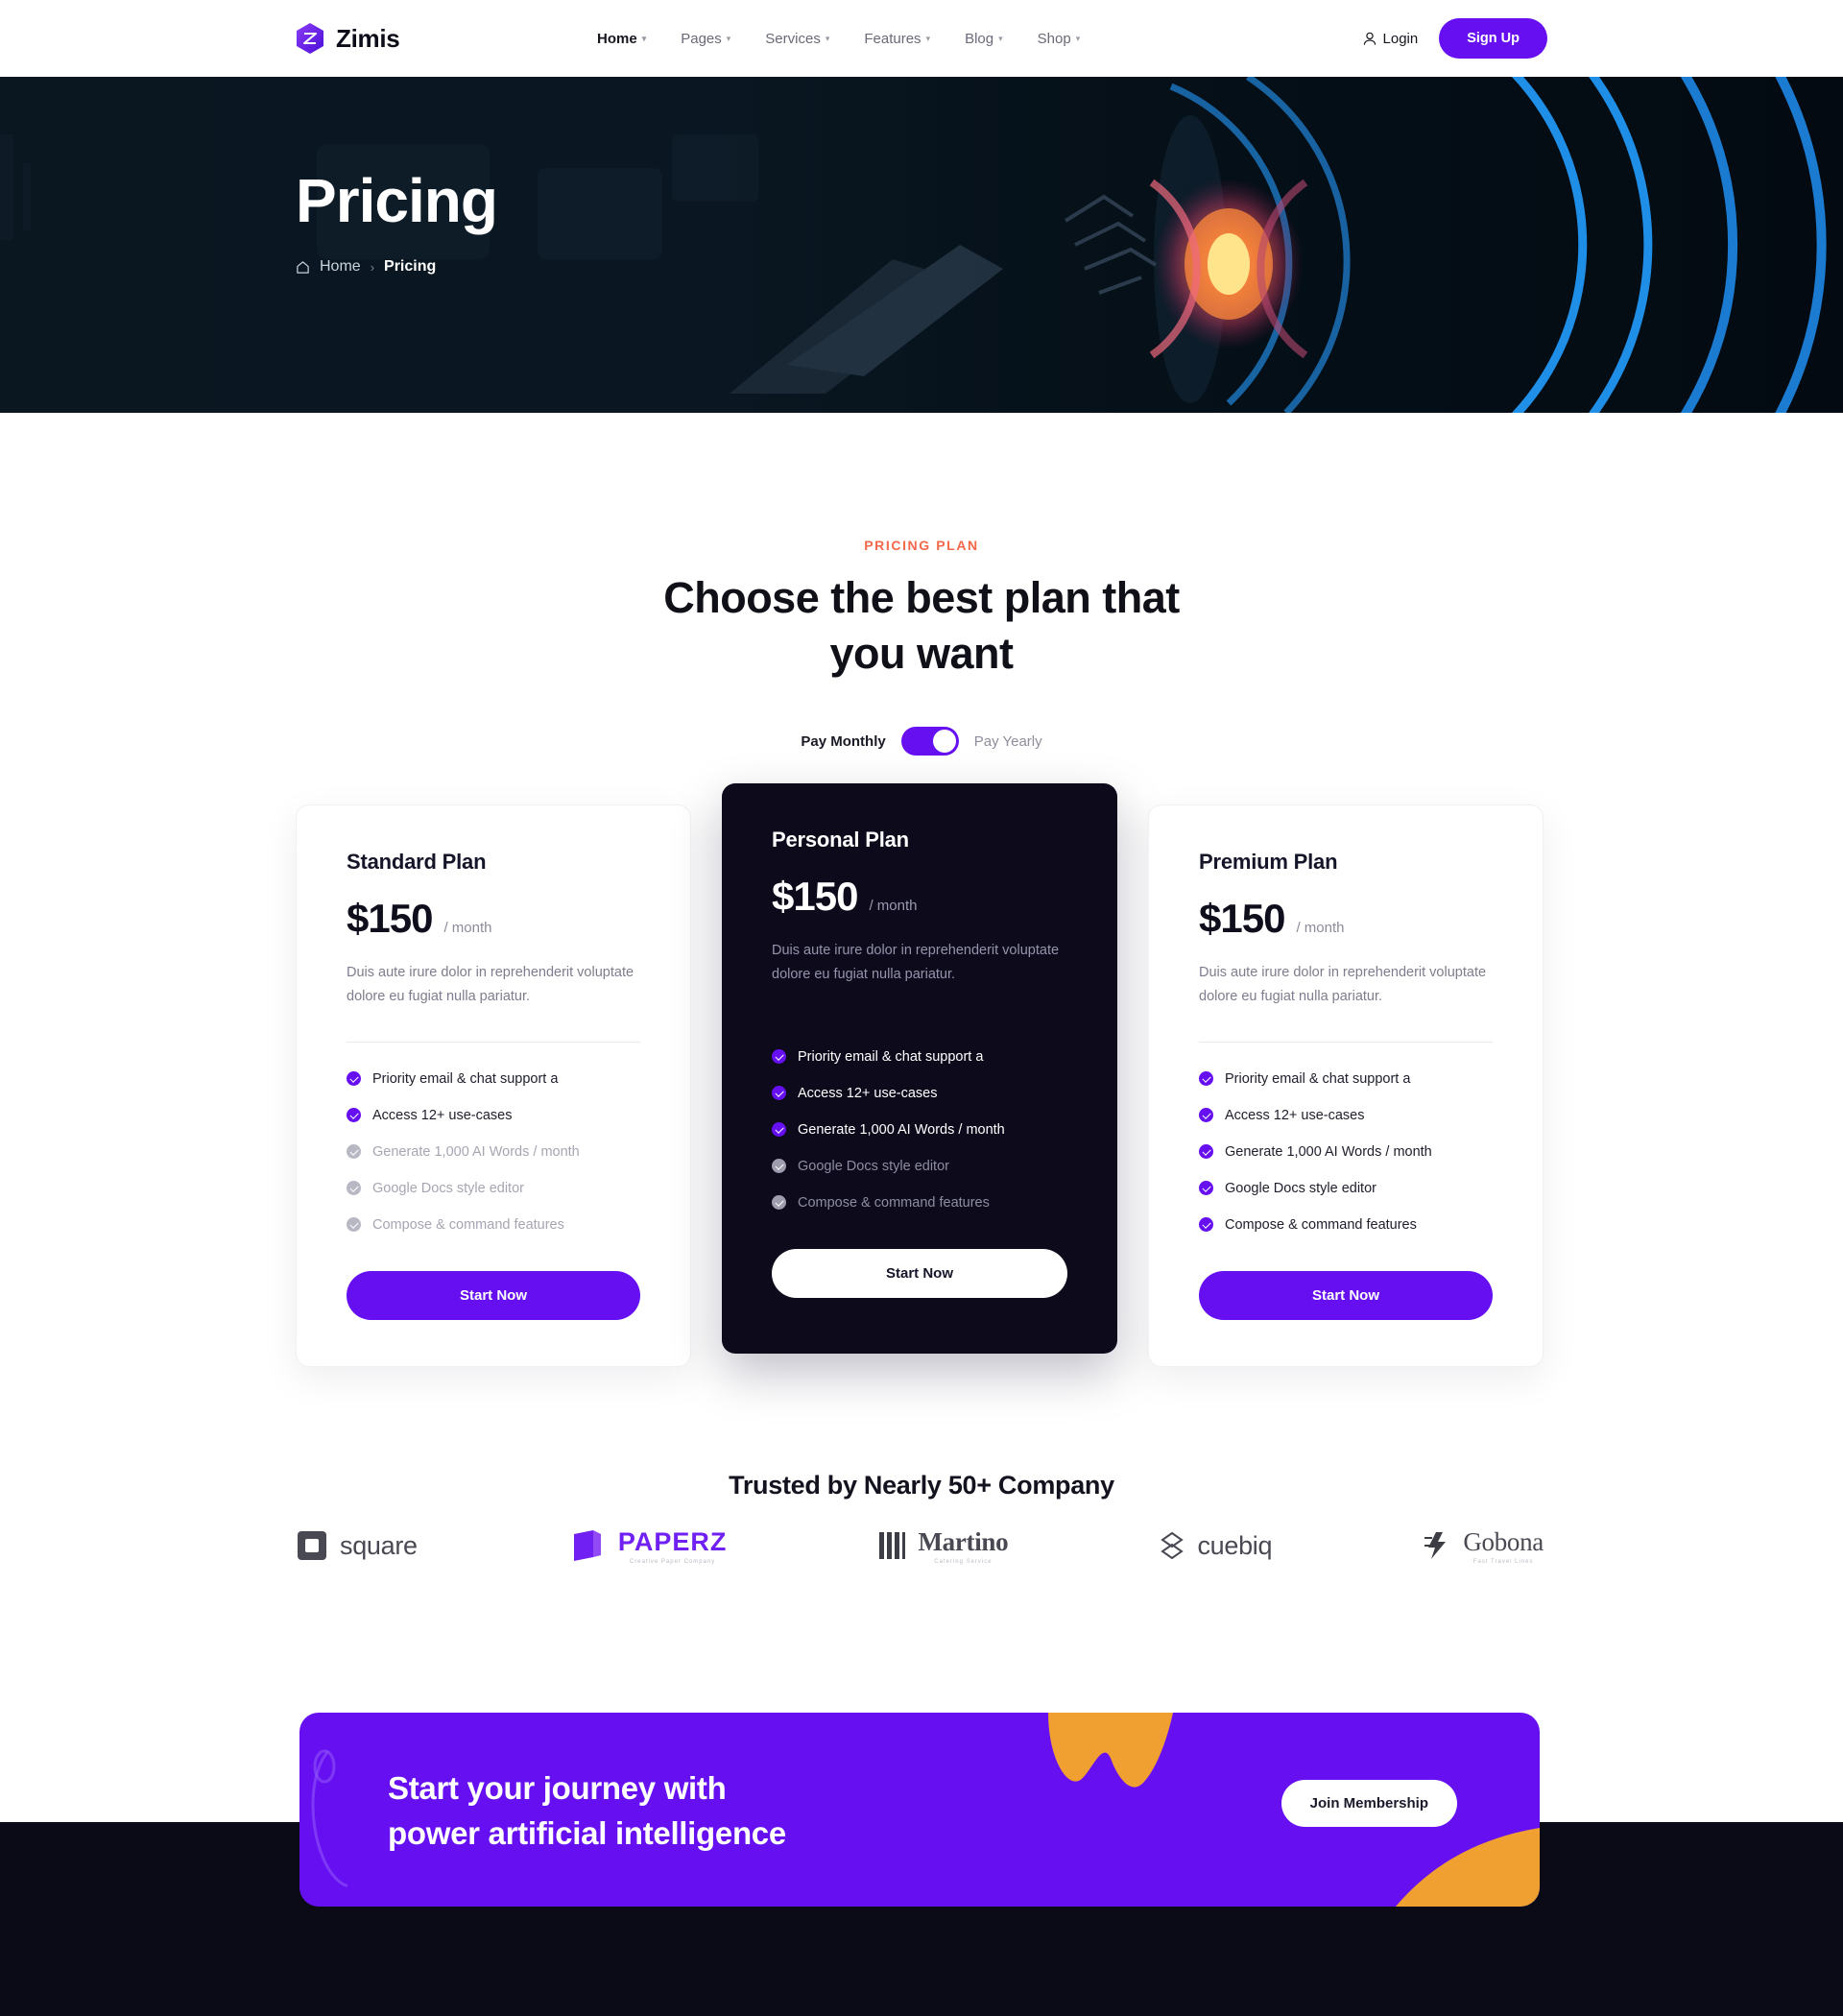 The width and height of the screenshot is (1843, 2016). I want to click on martino-logo-icon, so click(892, 1545).